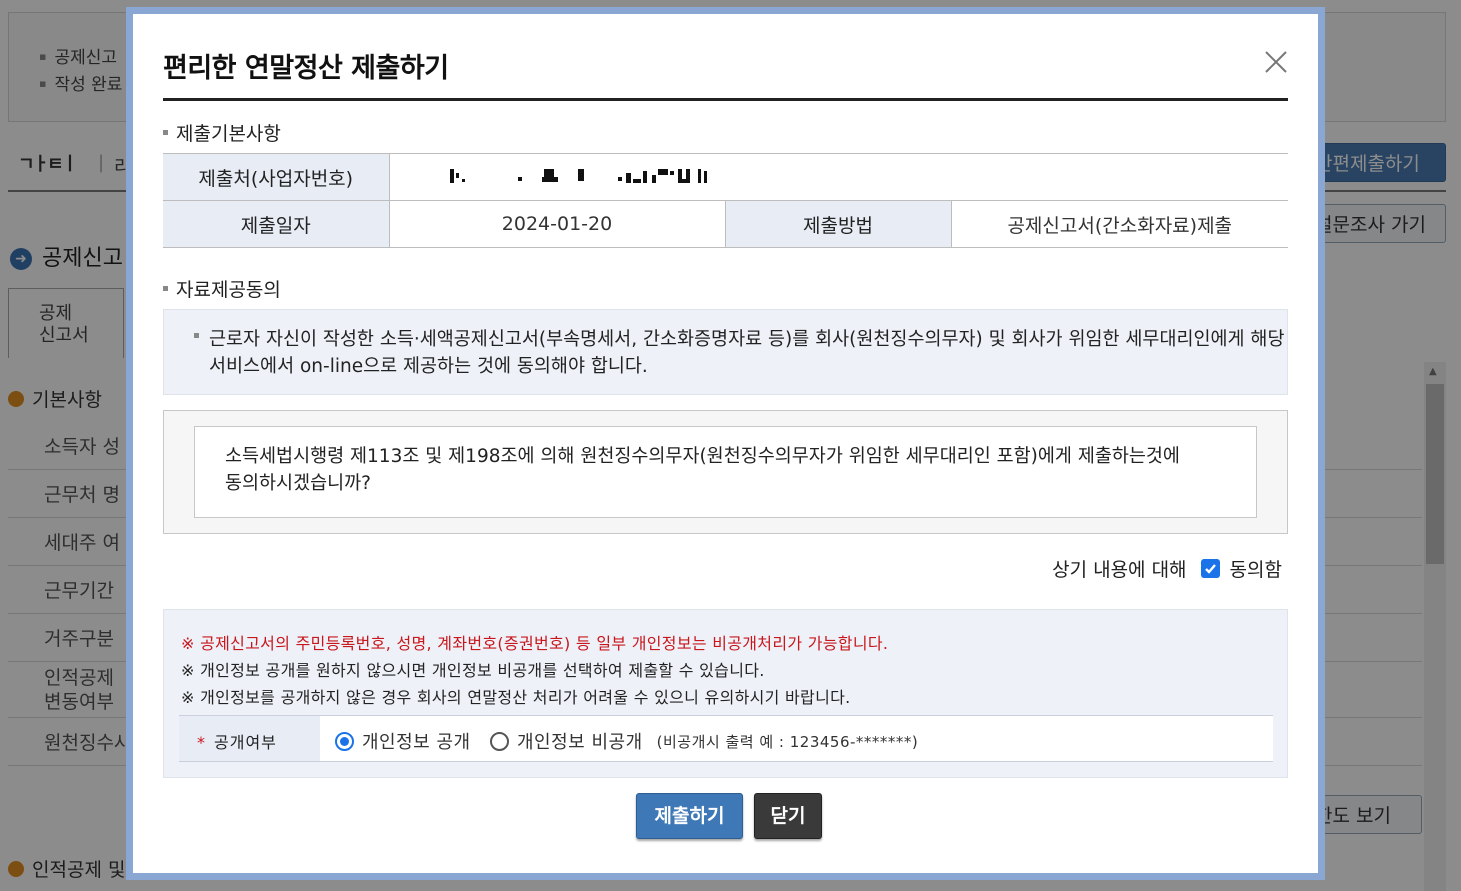  I want to click on disclosure-label: * 공개여부, so click(249, 738).